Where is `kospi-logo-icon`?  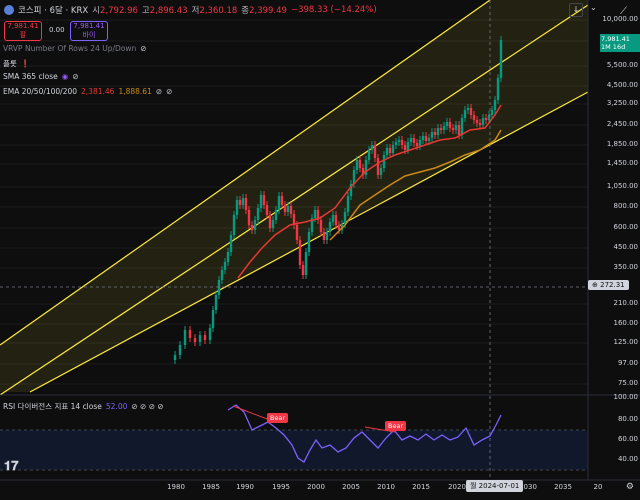 kospi-logo-icon is located at coordinates (9, 10).